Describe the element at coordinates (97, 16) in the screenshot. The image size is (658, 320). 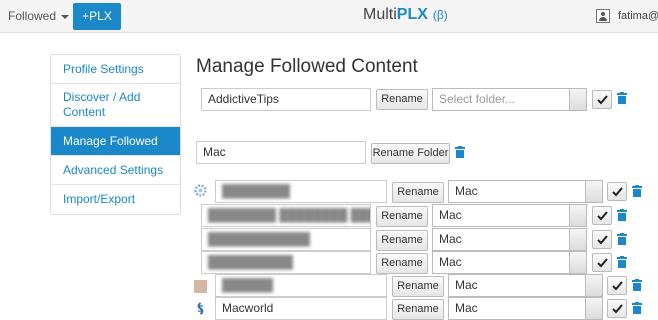
I see `add-plx-button: +PLX` at that location.